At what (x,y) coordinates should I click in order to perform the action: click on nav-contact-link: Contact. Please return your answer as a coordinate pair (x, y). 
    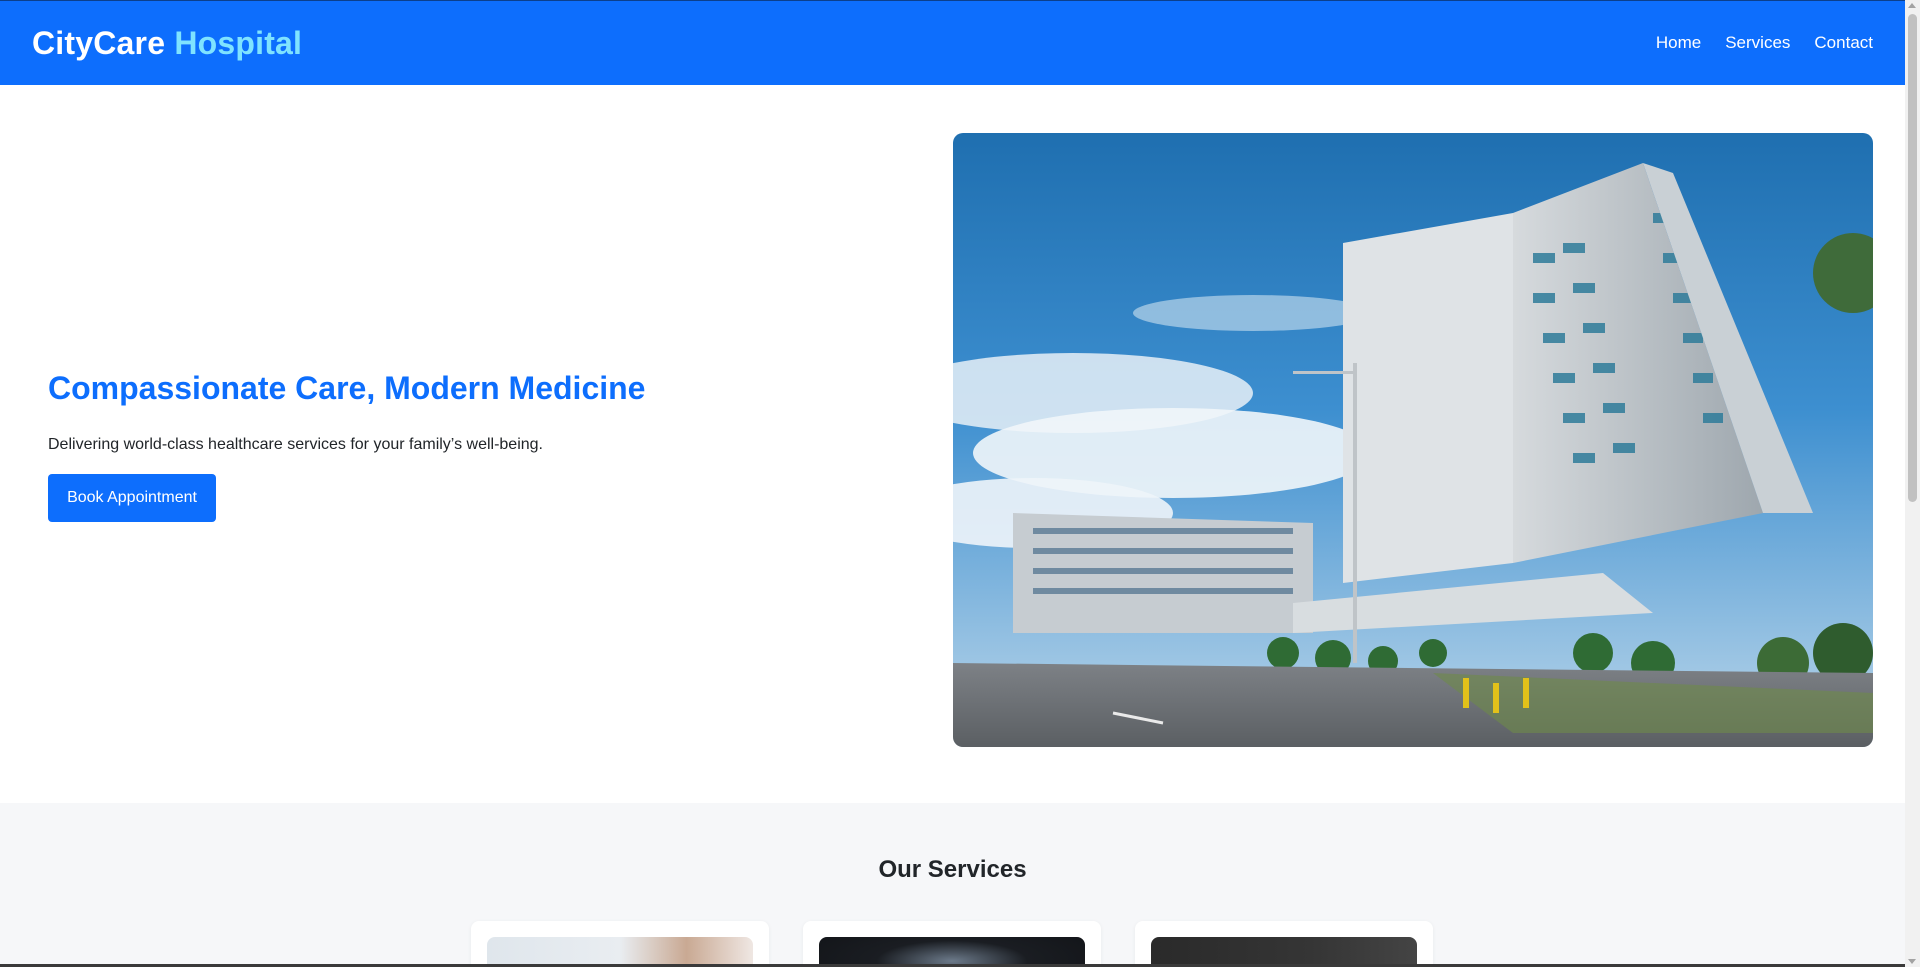
    Looking at the image, I should click on (1843, 43).